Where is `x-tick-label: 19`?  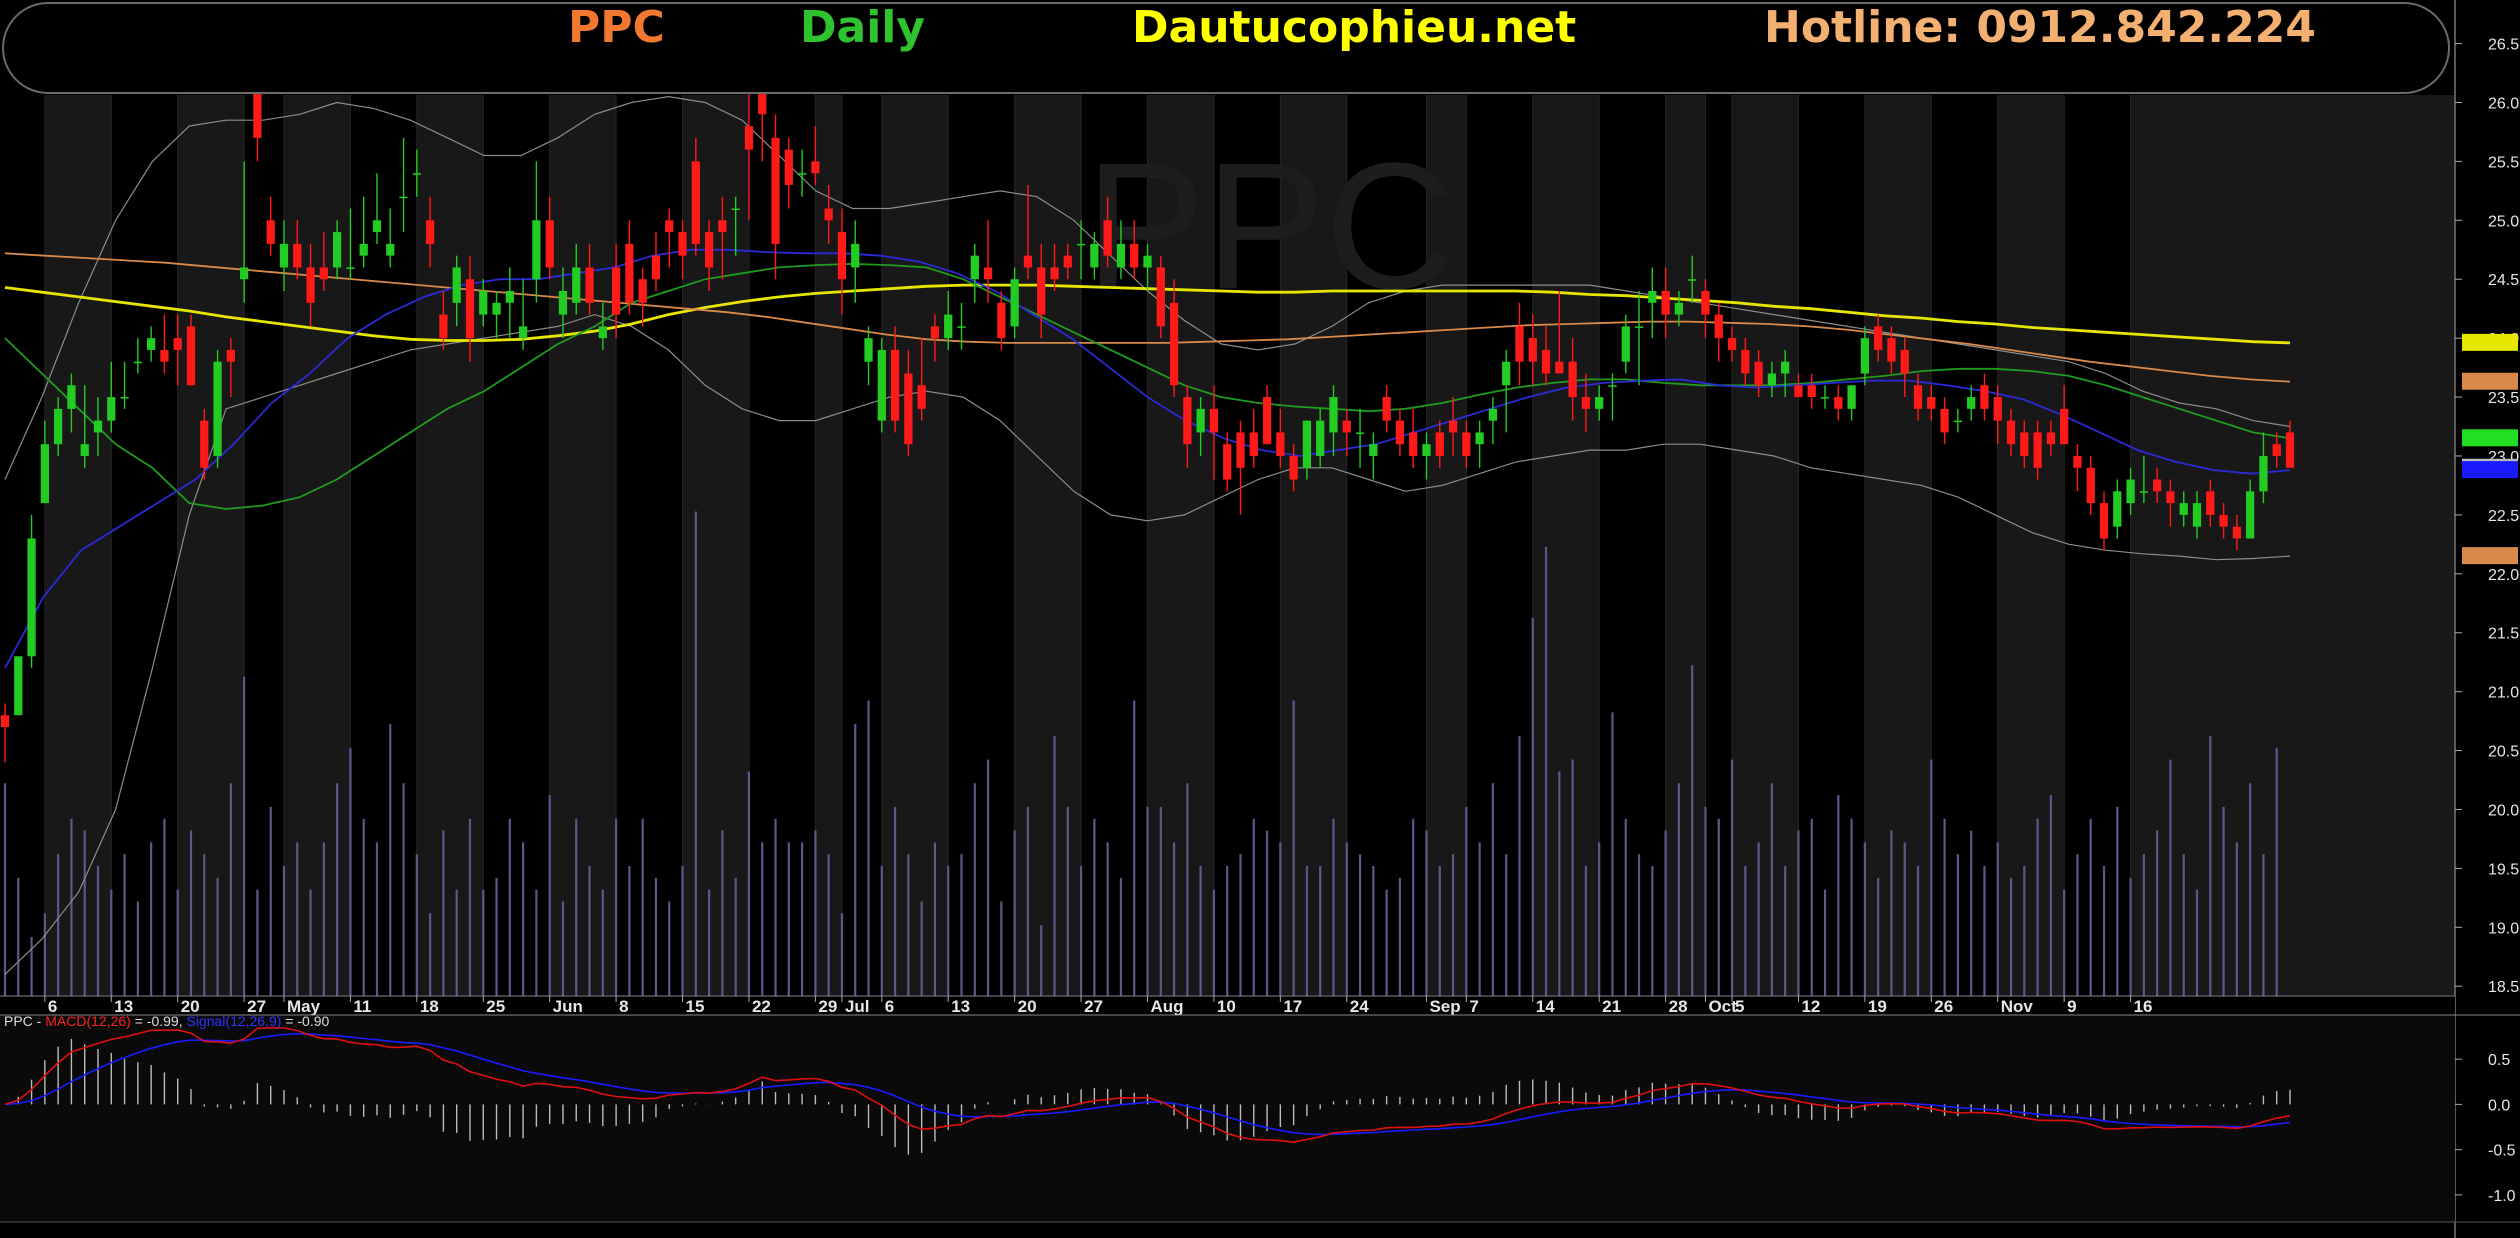 x-tick-label: 19 is located at coordinates (1877, 1006).